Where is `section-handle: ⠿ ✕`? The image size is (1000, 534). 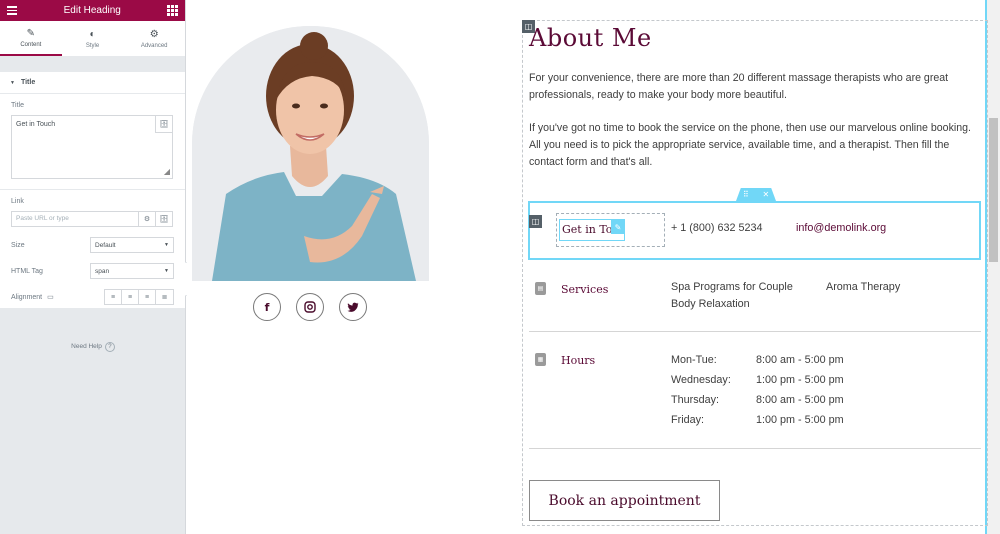
section-handle: ⠿ ✕ is located at coordinates (756, 194).